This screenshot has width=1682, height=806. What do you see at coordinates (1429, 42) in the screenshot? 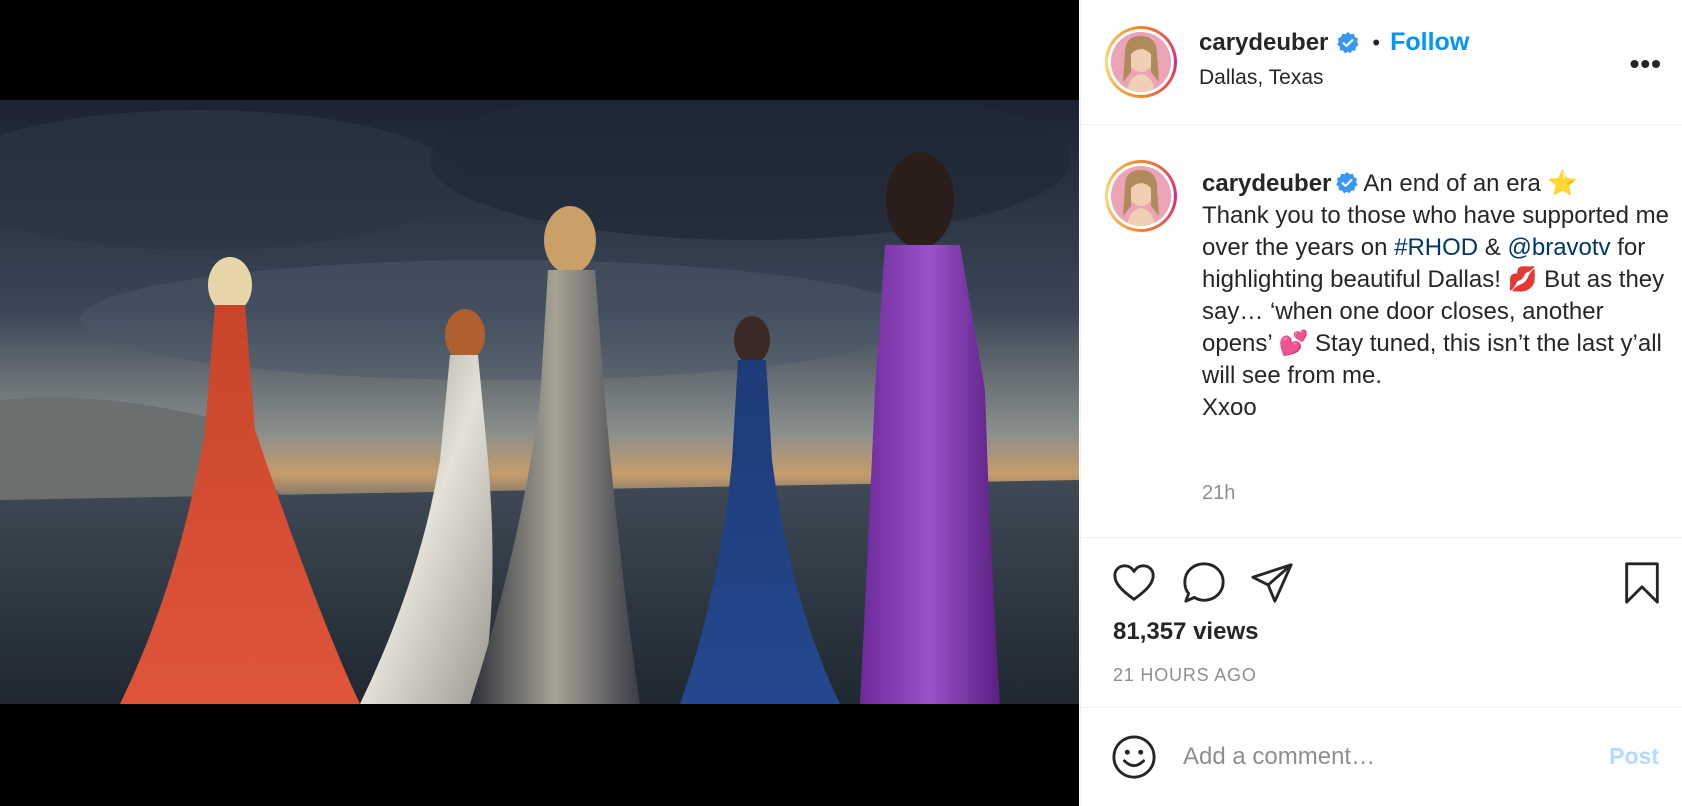
I see `follow-button: Follow` at bounding box center [1429, 42].